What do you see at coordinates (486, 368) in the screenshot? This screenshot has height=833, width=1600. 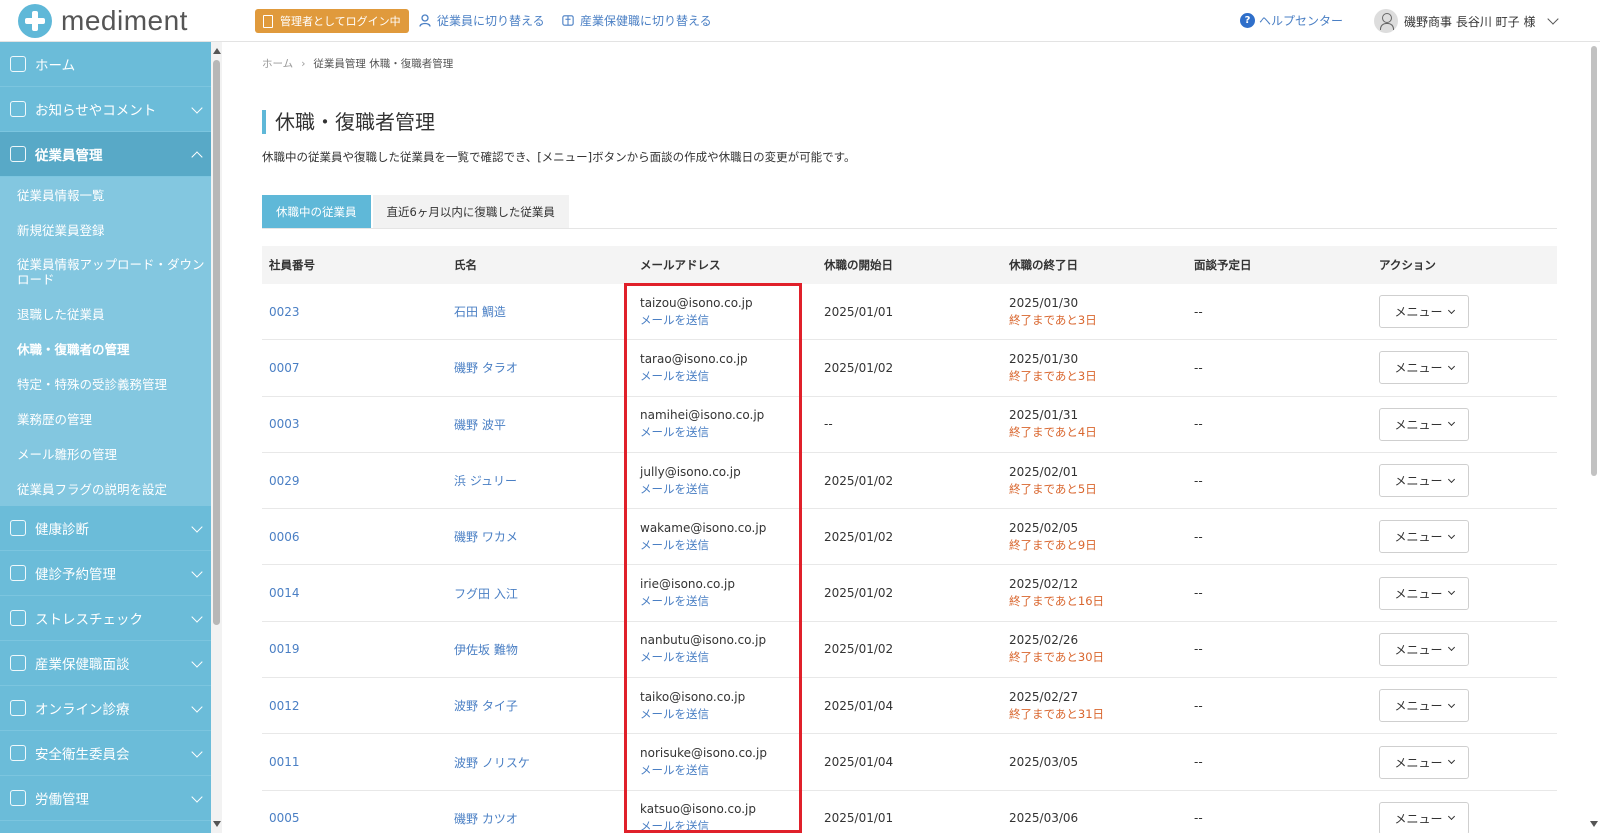 I see `employee-name-link: 磯野 タラオ` at bounding box center [486, 368].